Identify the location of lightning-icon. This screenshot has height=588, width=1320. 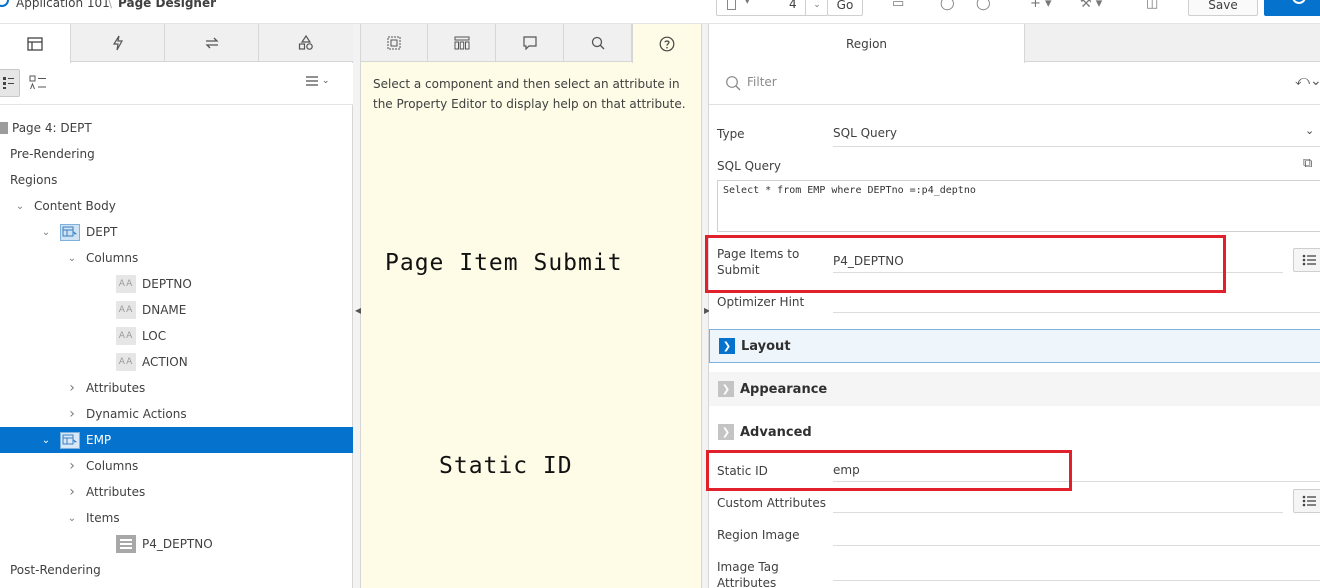
(117, 43).